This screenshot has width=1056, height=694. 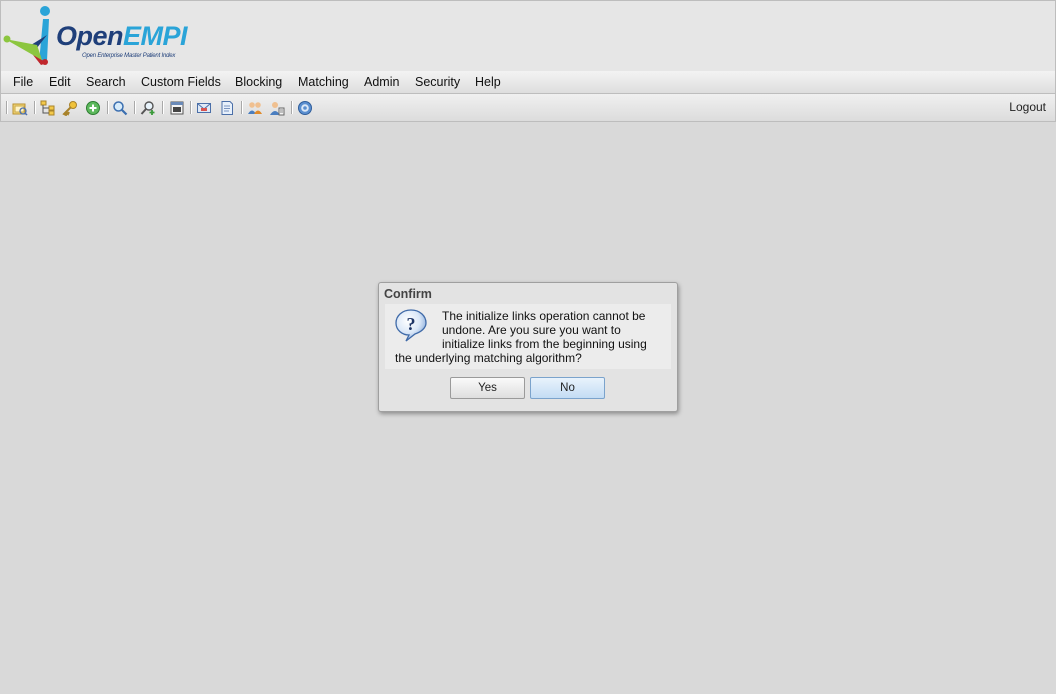 What do you see at coordinates (177, 107) in the screenshot?
I see `calendar-icon` at bounding box center [177, 107].